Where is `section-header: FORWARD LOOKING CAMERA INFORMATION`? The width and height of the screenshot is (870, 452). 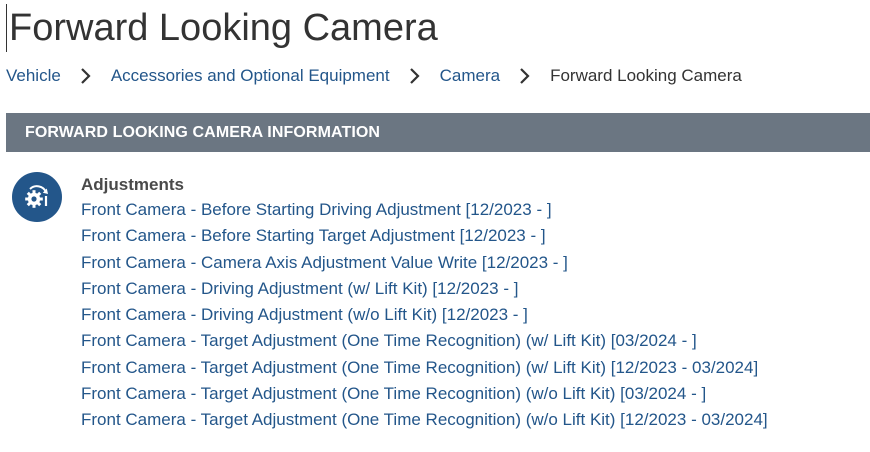
section-header: FORWARD LOOKING CAMERA INFORMATION is located at coordinates (438, 132).